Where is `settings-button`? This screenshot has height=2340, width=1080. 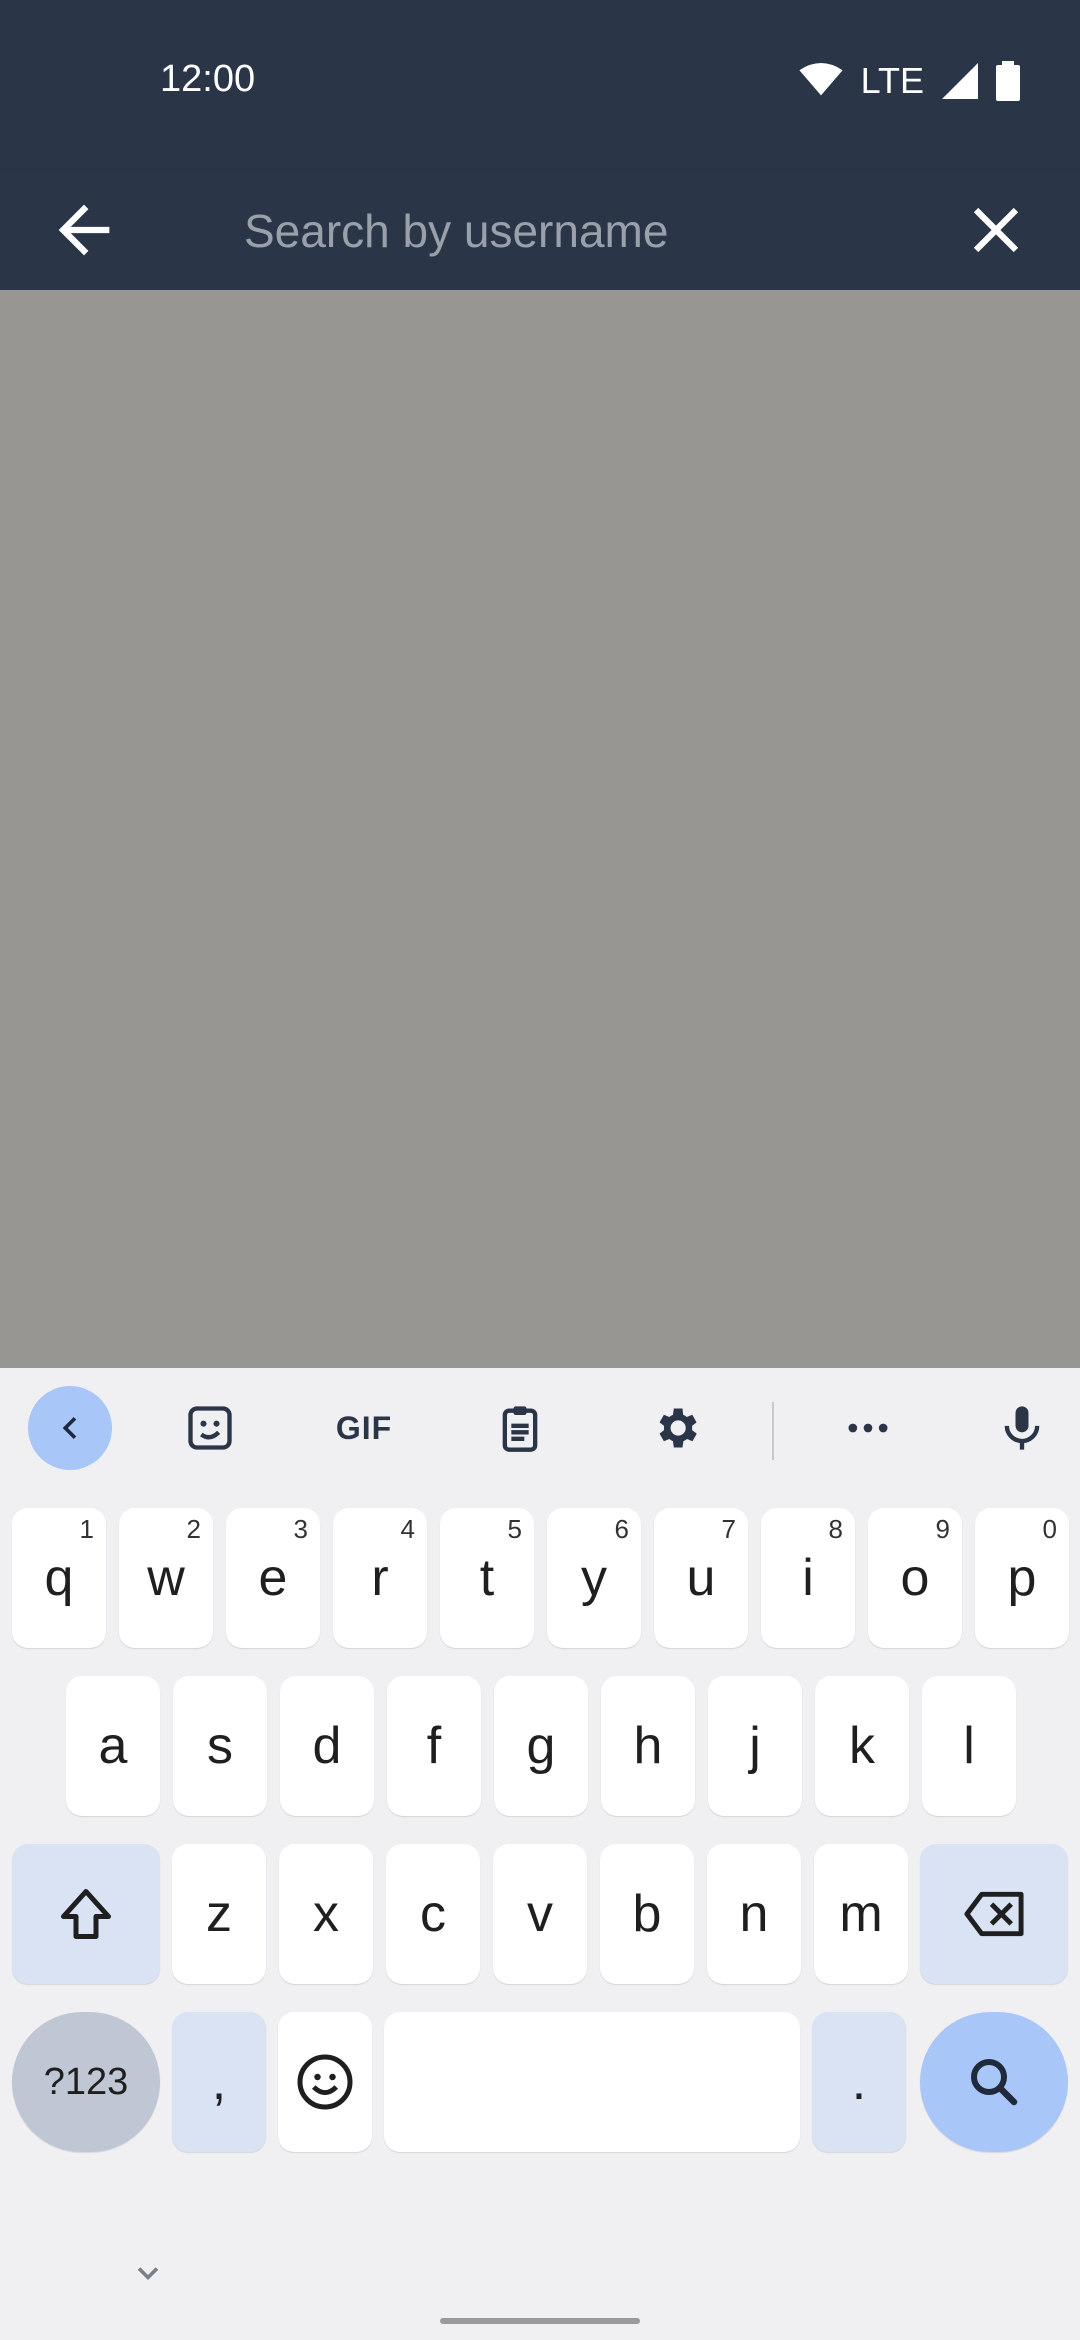 settings-button is located at coordinates (676, 1428).